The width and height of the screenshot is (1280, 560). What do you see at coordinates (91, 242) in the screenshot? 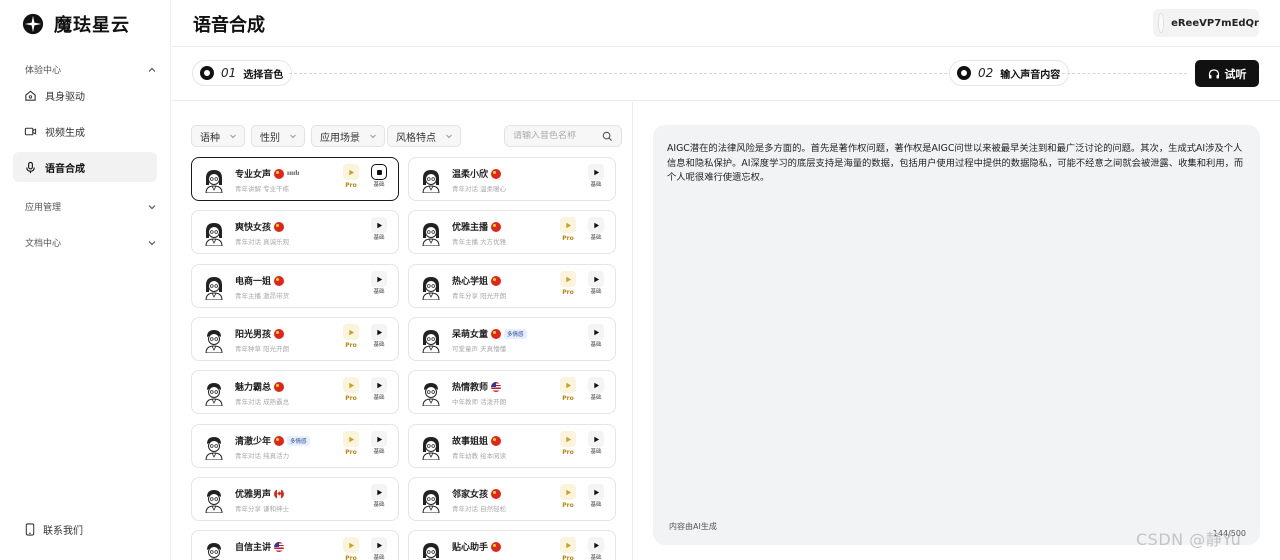
I see `sidebar-section-docs: 文档中心` at bounding box center [91, 242].